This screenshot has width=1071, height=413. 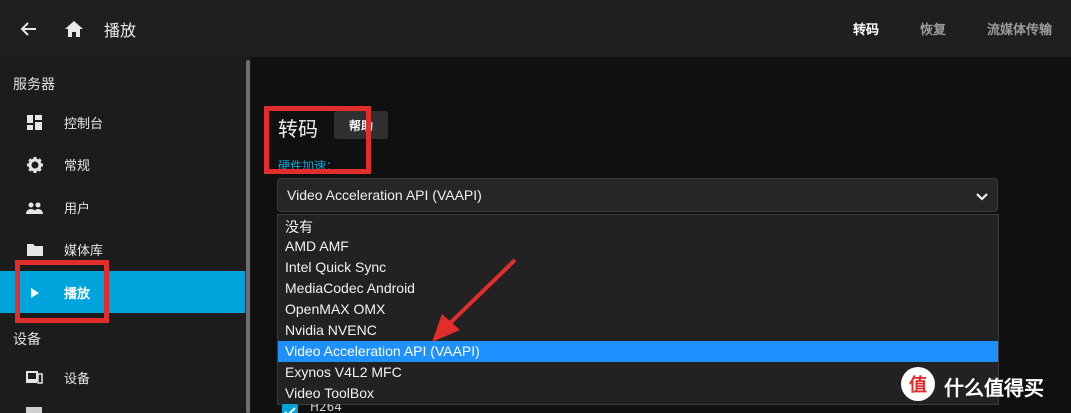 I want to click on sidebar-scrollbar-thumb, so click(x=248, y=236).